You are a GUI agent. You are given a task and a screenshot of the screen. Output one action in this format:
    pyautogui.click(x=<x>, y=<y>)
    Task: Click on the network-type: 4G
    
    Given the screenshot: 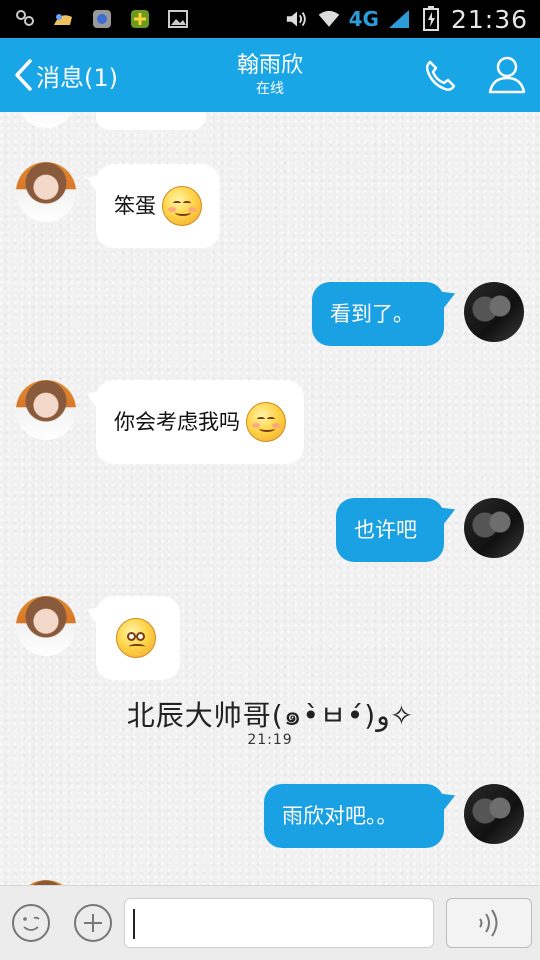 What is the action you would take?
    pyautogui.click(x=363, y=19)
    